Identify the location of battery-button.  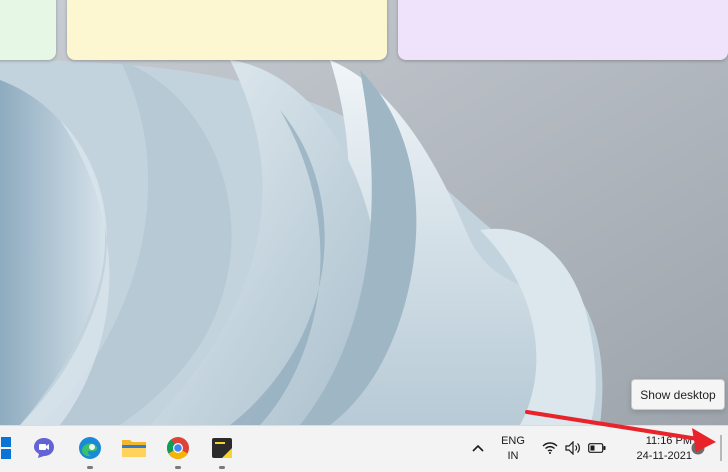
(597, 448).